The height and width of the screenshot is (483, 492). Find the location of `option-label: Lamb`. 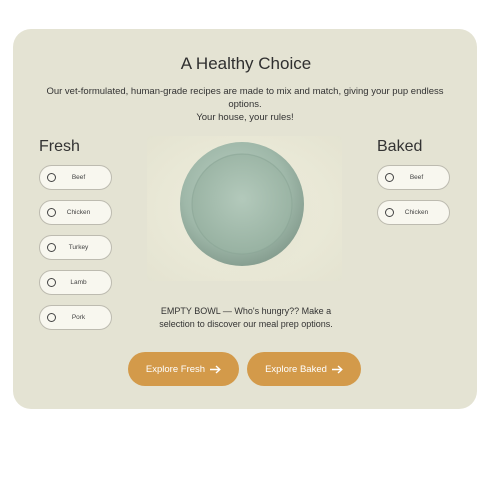

option-label: Lamb is located at coordinates (78, 282).